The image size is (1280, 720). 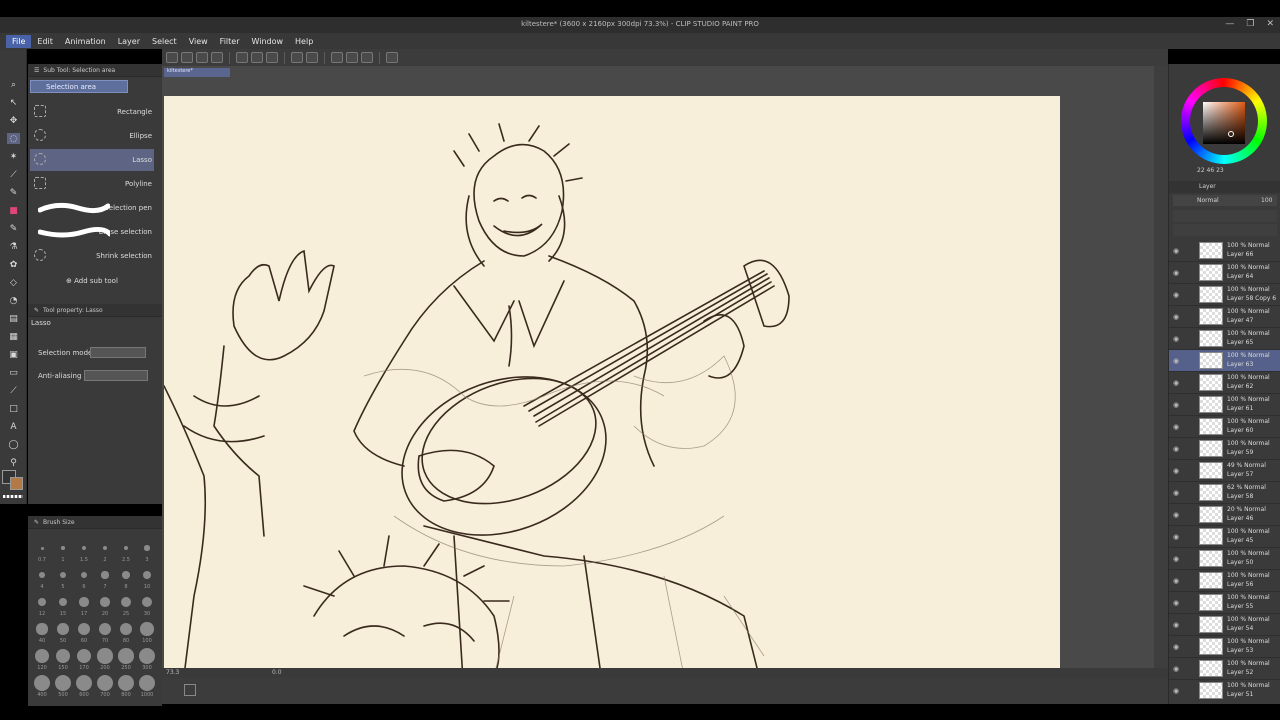 What do you see at coordinates (84, 686) in the screenshot?
I see `brush-size-cell: 600` at bounding box center [84, 686].